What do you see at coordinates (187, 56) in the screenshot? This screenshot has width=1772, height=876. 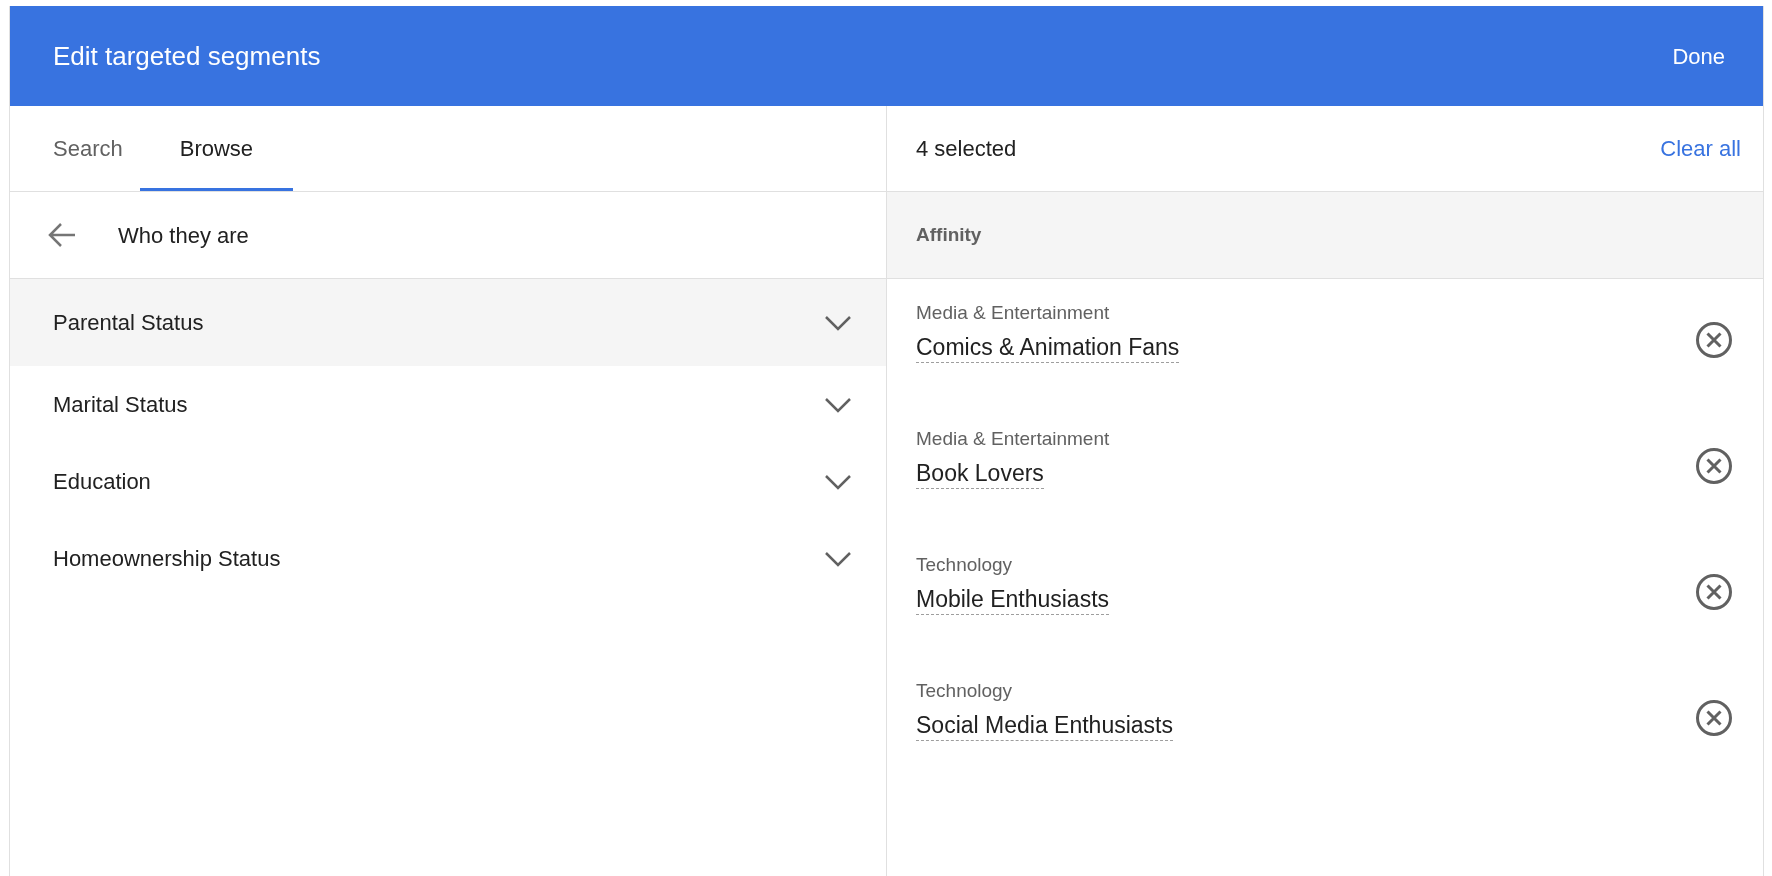 I see `dialog-title: Edit targeted segments` at bounding box center [187, 56].